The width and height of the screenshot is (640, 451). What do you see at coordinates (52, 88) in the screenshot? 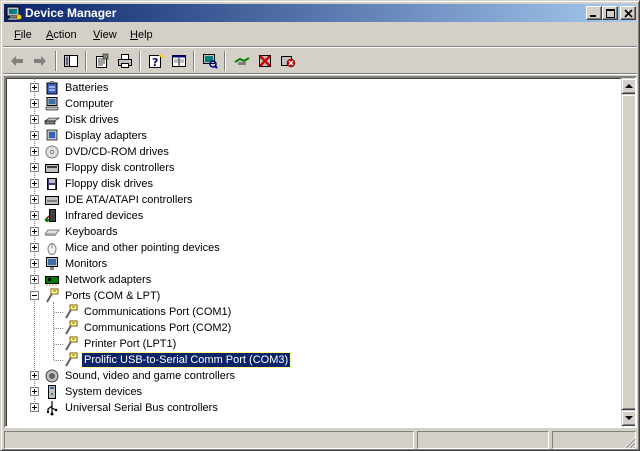
I see `battery-icon` at bounding box center [52, 88].